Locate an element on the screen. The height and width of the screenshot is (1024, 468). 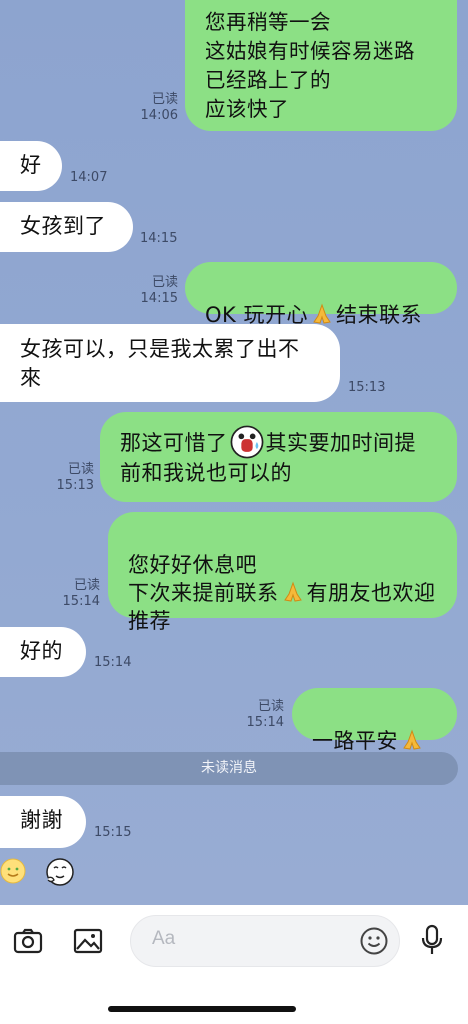
message-bubble-incoming: 女孩可以，只是我太累了出不來 is located at coordinates (170, 363).